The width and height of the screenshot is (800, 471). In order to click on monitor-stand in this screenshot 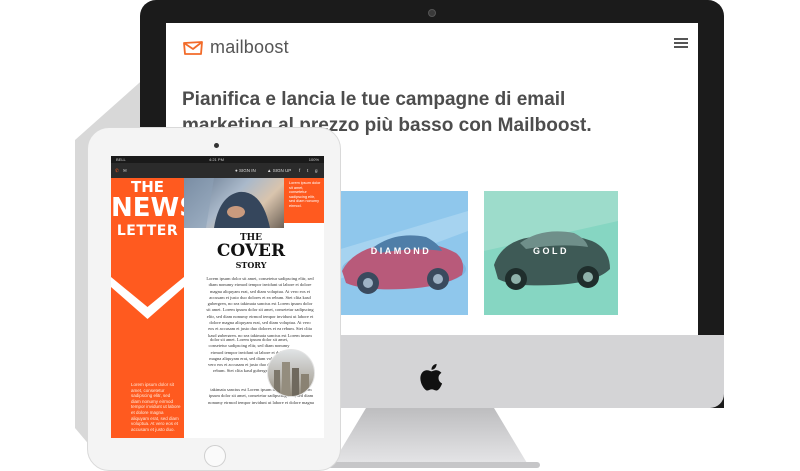, I will do `click(430, 438)`.